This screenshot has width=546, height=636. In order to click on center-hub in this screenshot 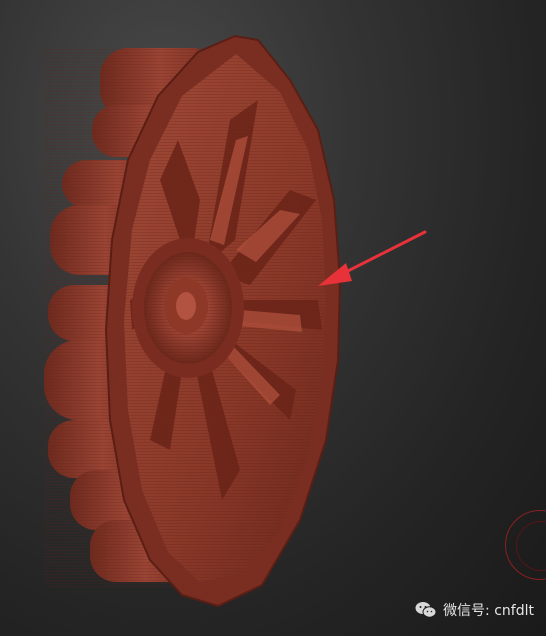, I will do `click(188, 308)`.